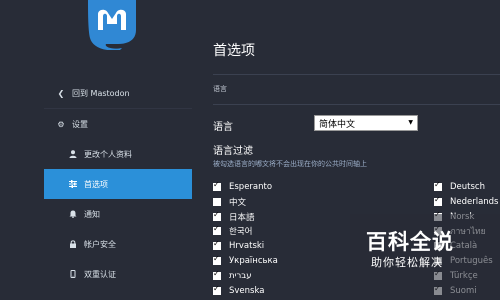 The width and height of the screenshot is (500, 300). What do you see at coordinates (73, 214) in the screenshot?
I see `bell-icon` at bounding box center [73, 214].